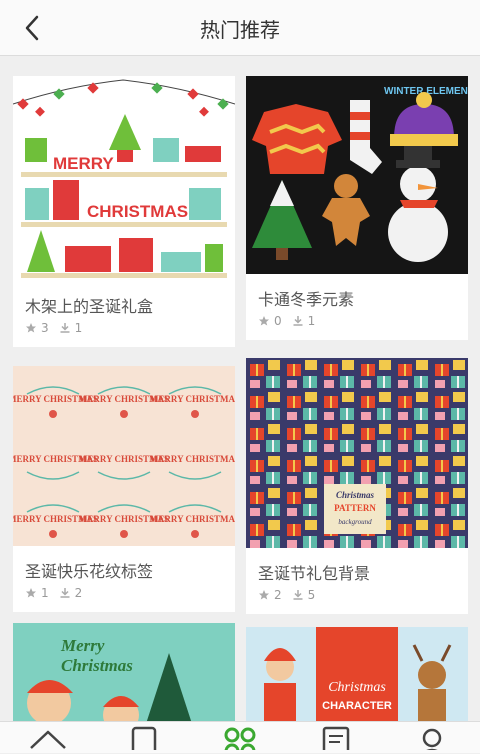  What do you see at coordinates (124, 301) in the screenshot?
I see `card-title: 木架上的圣诞礼盒` at bounding box center [124, 301].